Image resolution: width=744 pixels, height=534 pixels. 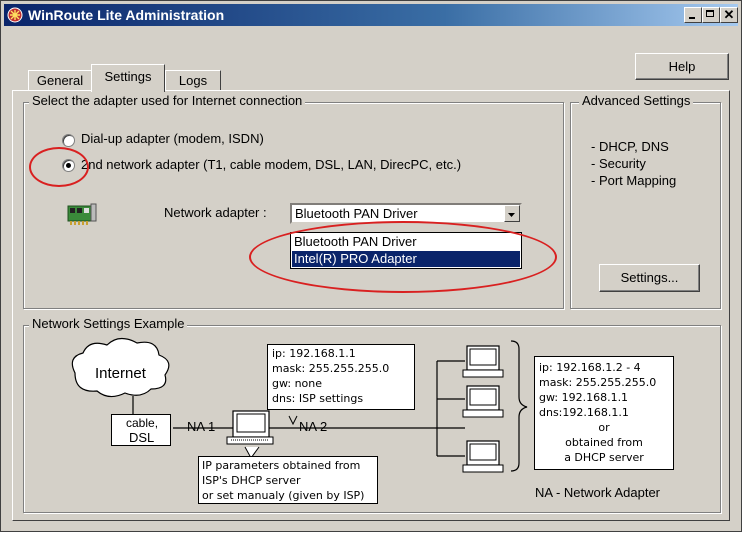 I want to click on maximize-button, so click(x=711, y=15).